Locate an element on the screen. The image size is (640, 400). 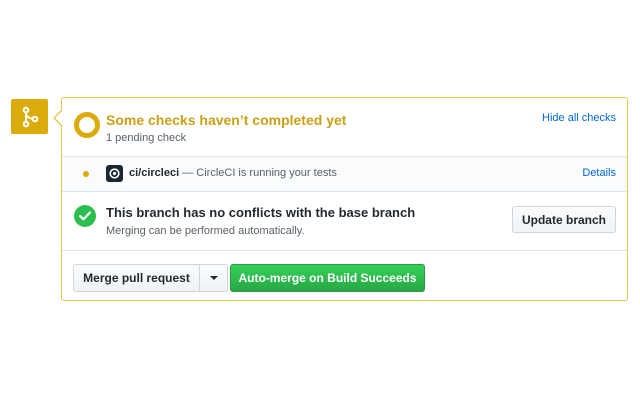
circleci-icon is located at coordinates (114, 173).